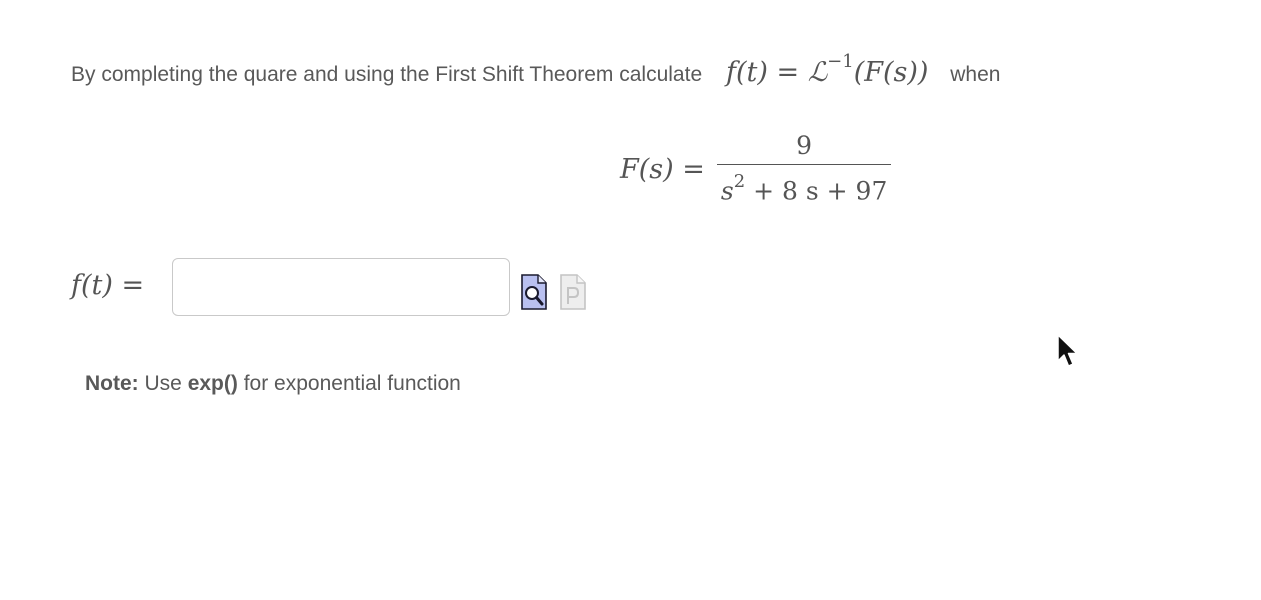 This screenshot has width=1261, height=600. Describe the element at coordinates (573, 292) in the screenshot. I see `problem-page-icon` at that location.